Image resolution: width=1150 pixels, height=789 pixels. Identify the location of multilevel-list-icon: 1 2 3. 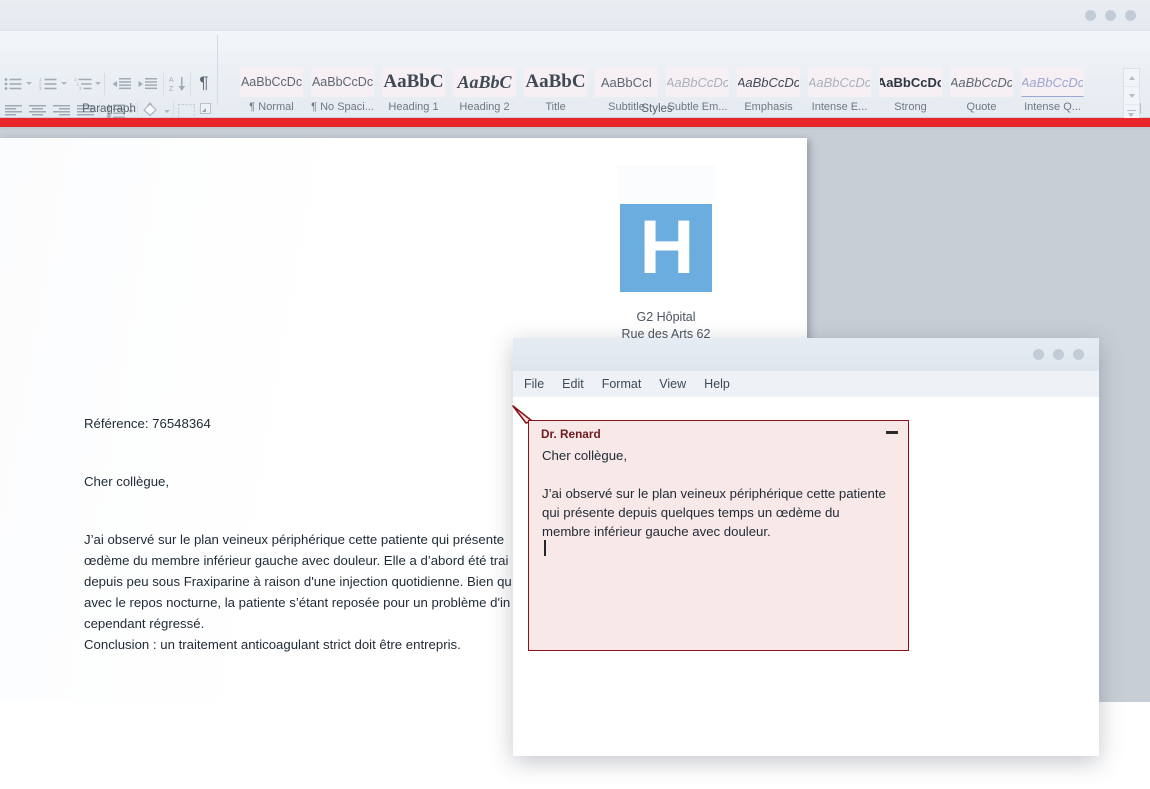
(83, 84).